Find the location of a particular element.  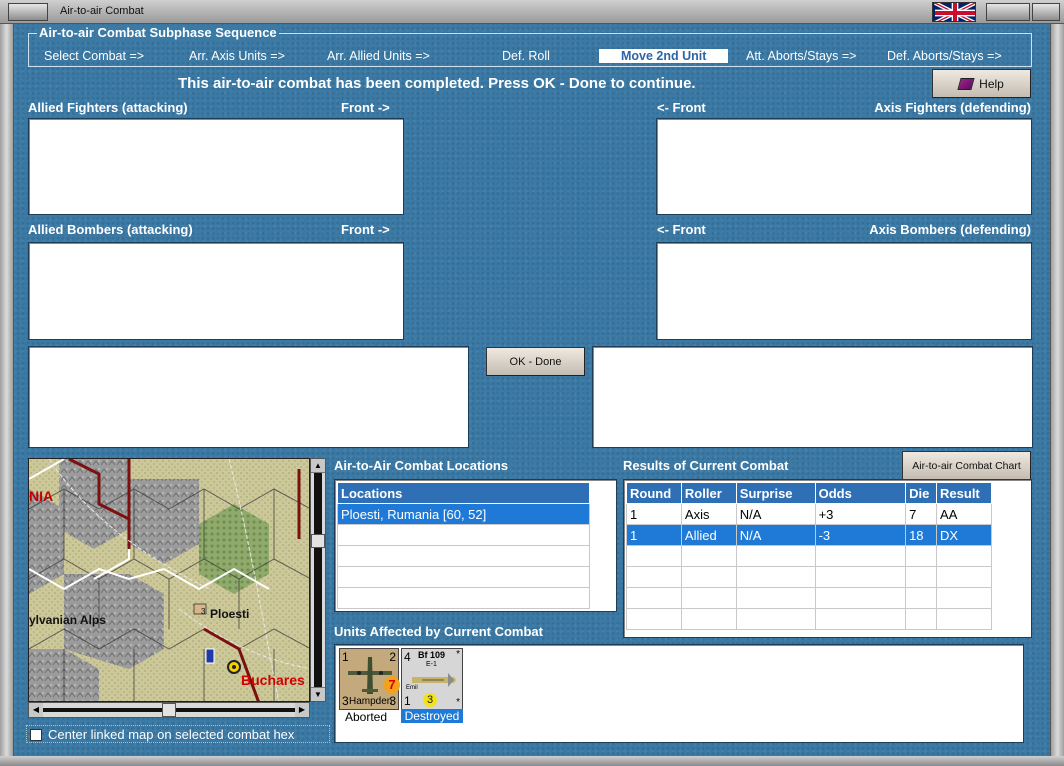

map-horizontal-scrollbar: ◀ ▶ is located at coordinates (169, 710).